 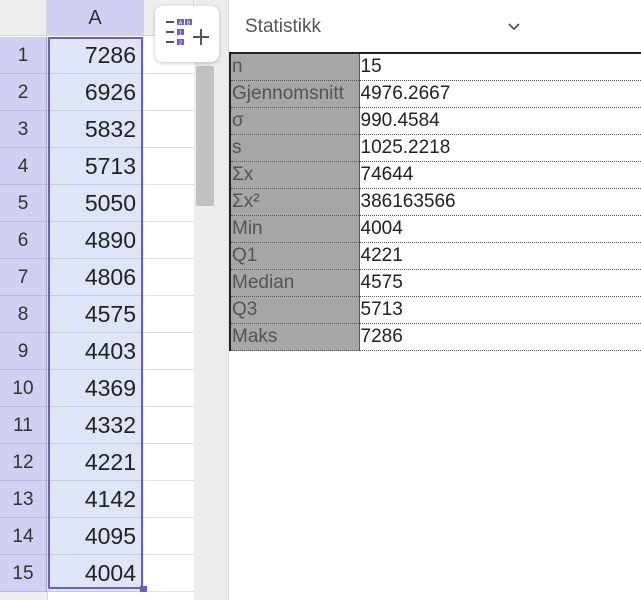 I want to click on stat-row: Q3 5713, so click(x=435, y=310).